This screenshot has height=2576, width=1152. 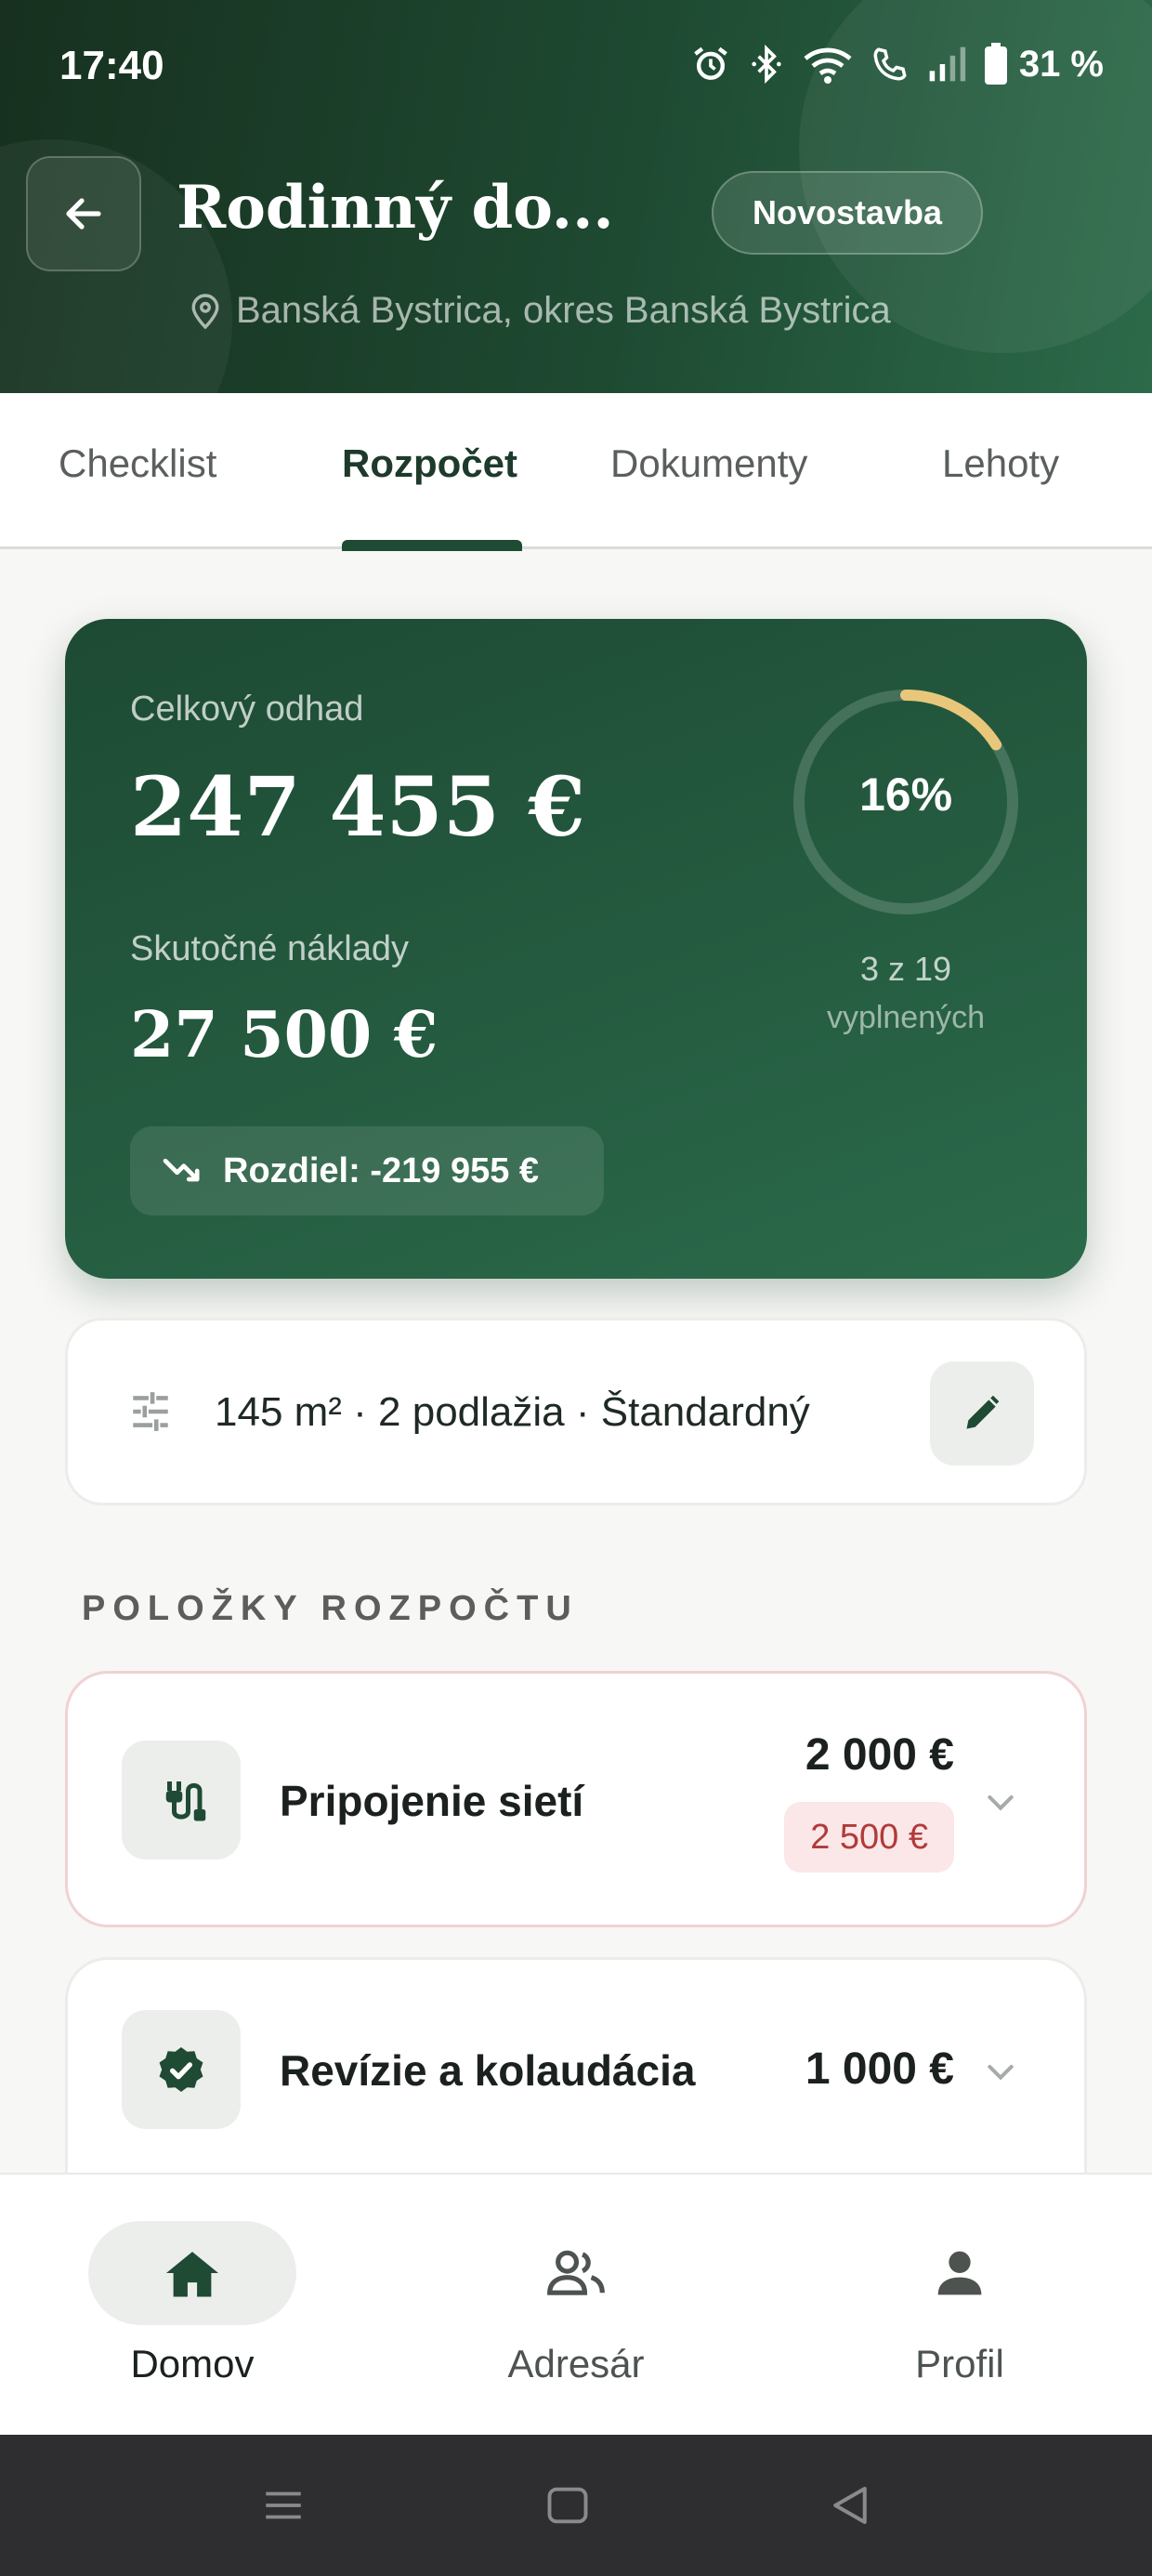 What do you see at coordinates (429, 463) in the screenshot?
I see `tab-budget: Rozpočet` at bounding box center [429, 463].